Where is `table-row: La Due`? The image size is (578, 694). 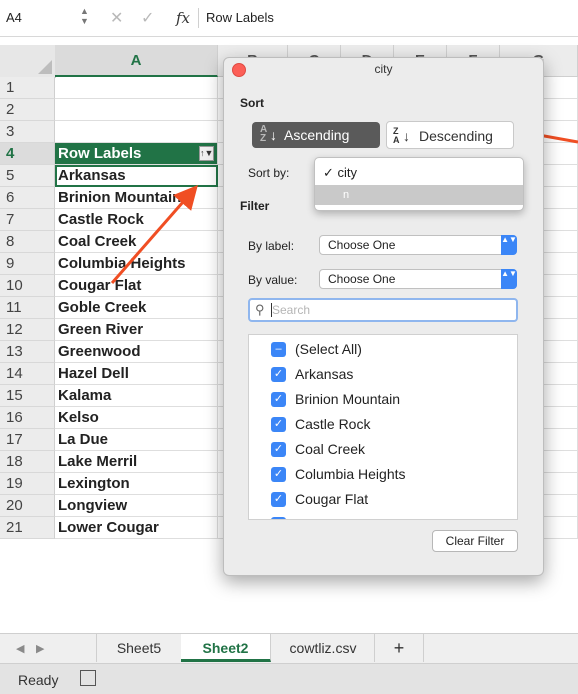 table-row: La Due is located at coordinates (136, 440).